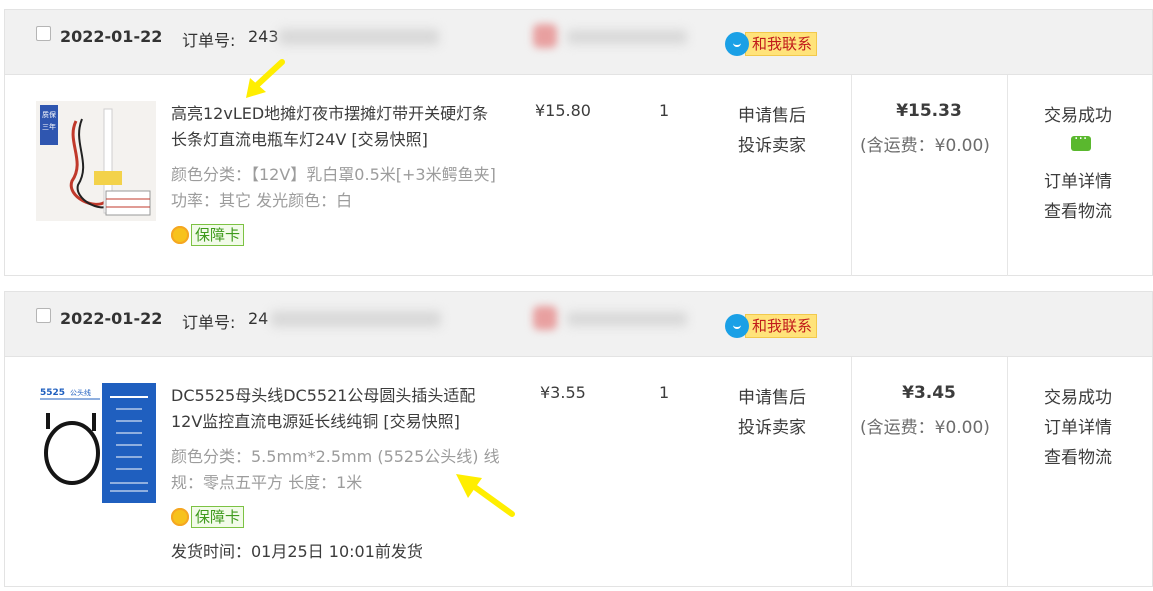 This screenshot has height=591, width=1153. Describe the element at coordinates (96, 443) in the screenshot. I see `product-thumbnail: 5525 公头线` at that location.